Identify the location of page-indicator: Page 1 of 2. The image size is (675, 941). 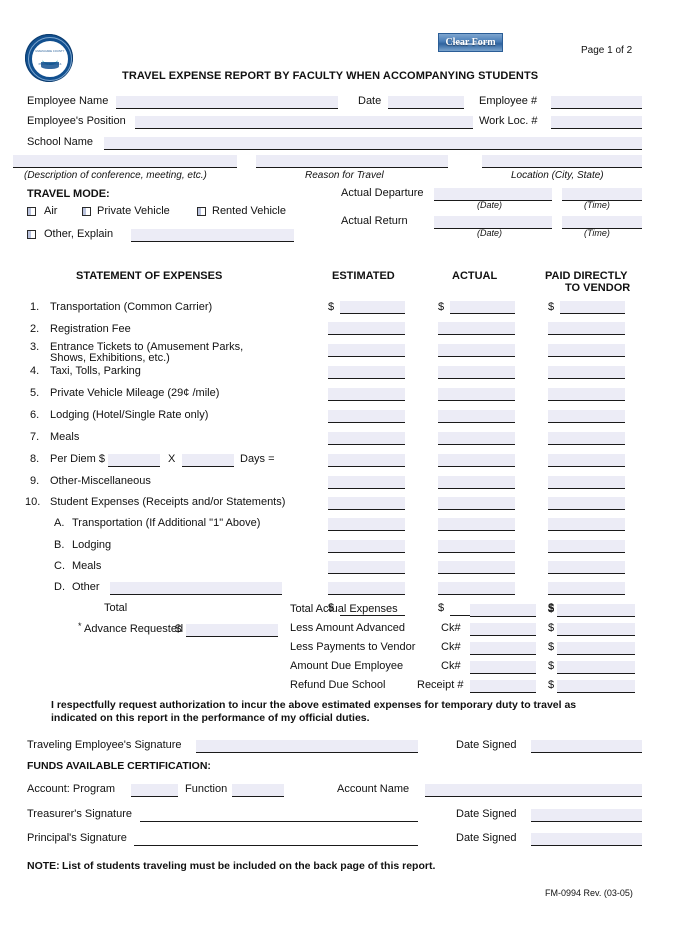
(607, 50).